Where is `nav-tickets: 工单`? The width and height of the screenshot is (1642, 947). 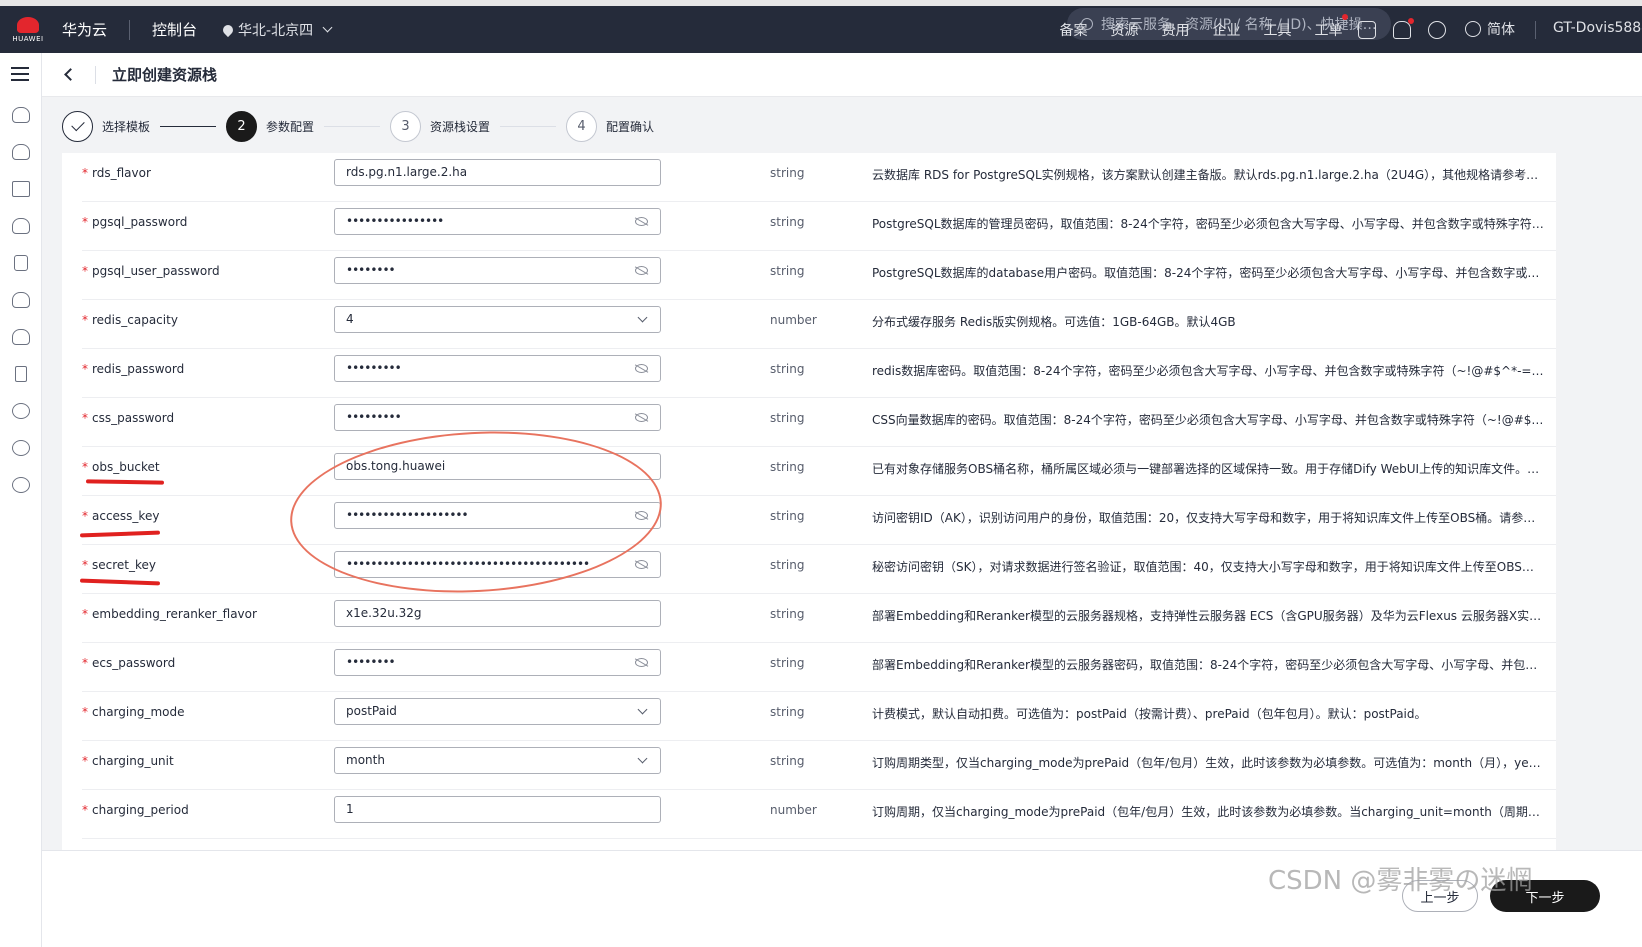
nav-tickets: 工单 is located at coordinates (1328, 26).